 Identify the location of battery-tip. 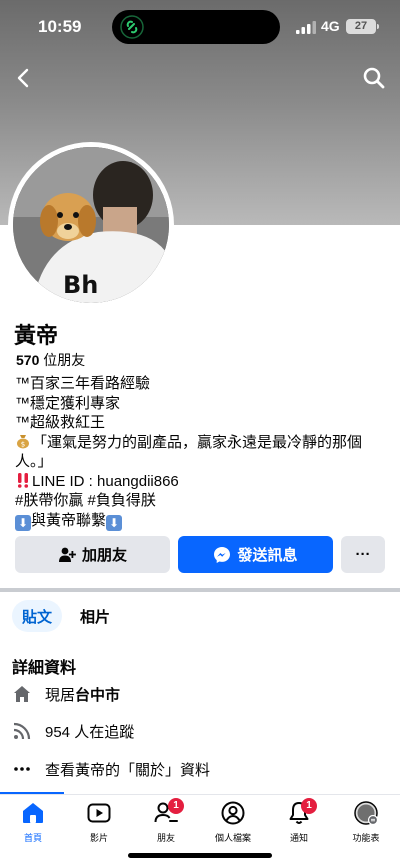
(378, 26).